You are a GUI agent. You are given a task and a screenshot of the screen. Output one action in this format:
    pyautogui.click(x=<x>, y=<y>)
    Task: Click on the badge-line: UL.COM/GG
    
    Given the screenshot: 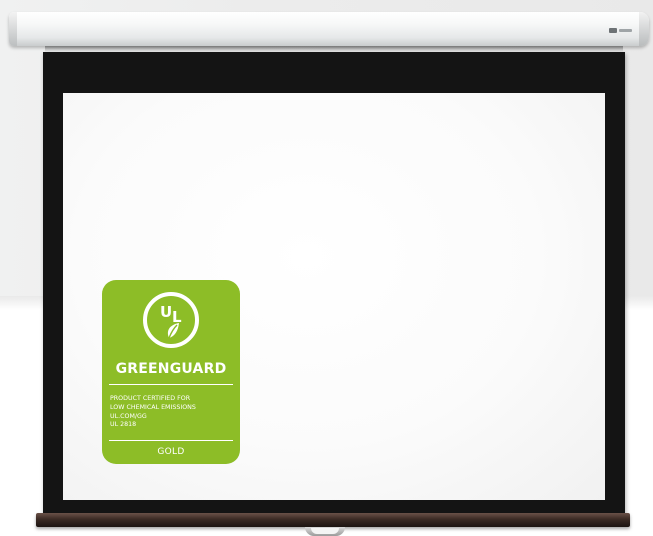 What is the action you would take?
    pyautogui.click(x=128, y=416)
    